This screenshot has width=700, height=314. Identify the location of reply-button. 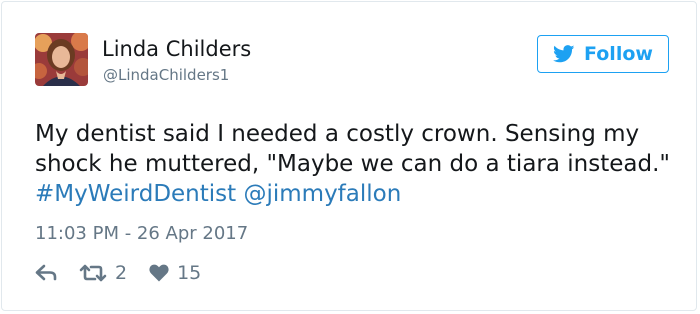
(46, 273).